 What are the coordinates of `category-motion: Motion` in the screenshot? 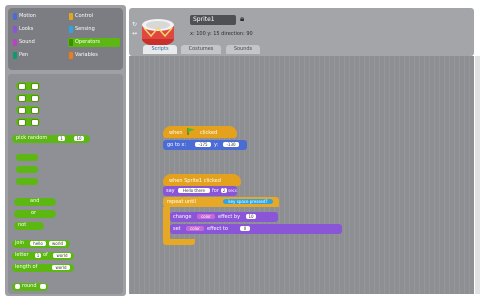 It's located at (38, 16).